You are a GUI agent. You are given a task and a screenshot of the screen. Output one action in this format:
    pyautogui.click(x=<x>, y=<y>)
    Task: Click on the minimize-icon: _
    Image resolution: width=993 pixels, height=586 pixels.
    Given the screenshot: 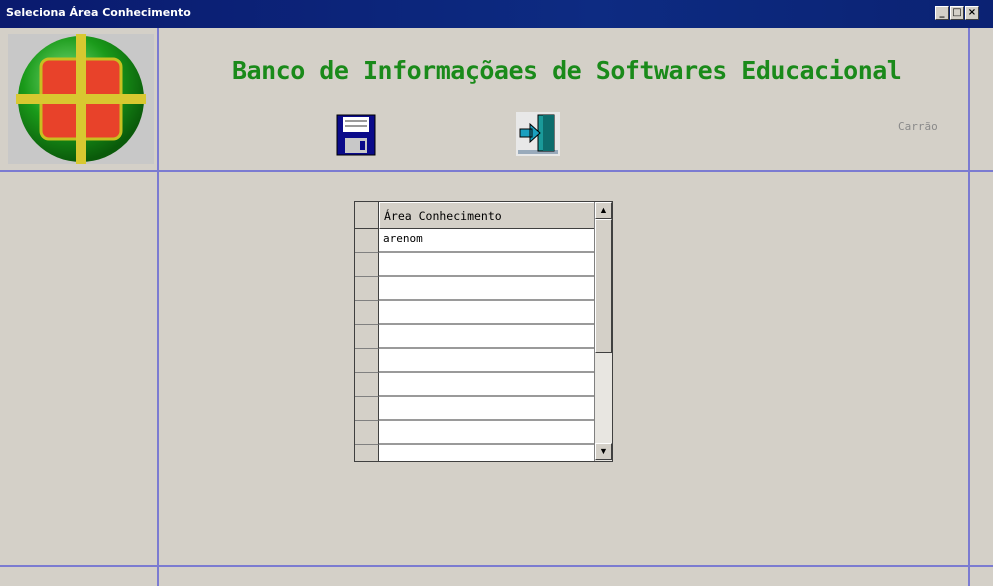 What is the action you would take?
    pyautogui.click(x=942, y=12)
    